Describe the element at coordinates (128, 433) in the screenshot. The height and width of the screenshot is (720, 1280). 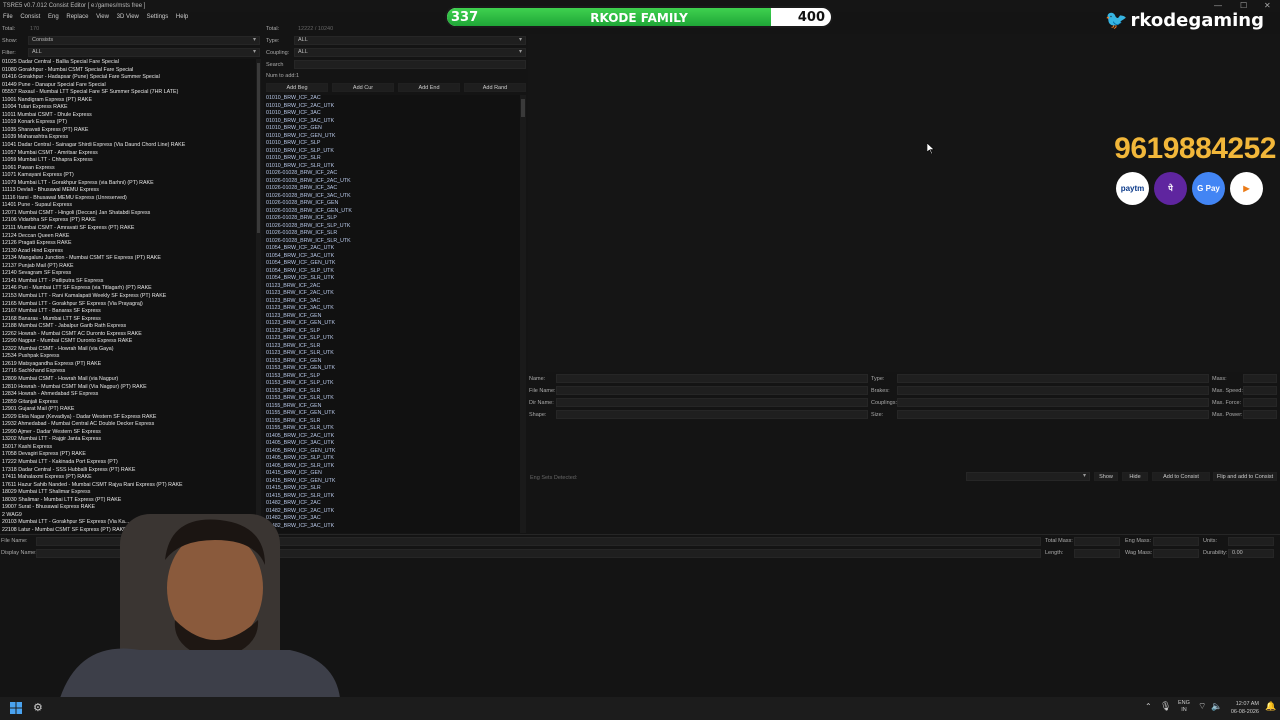
I see `consist-list-item: 12990 Ajmer - Dadar Western SF Express` at that location.